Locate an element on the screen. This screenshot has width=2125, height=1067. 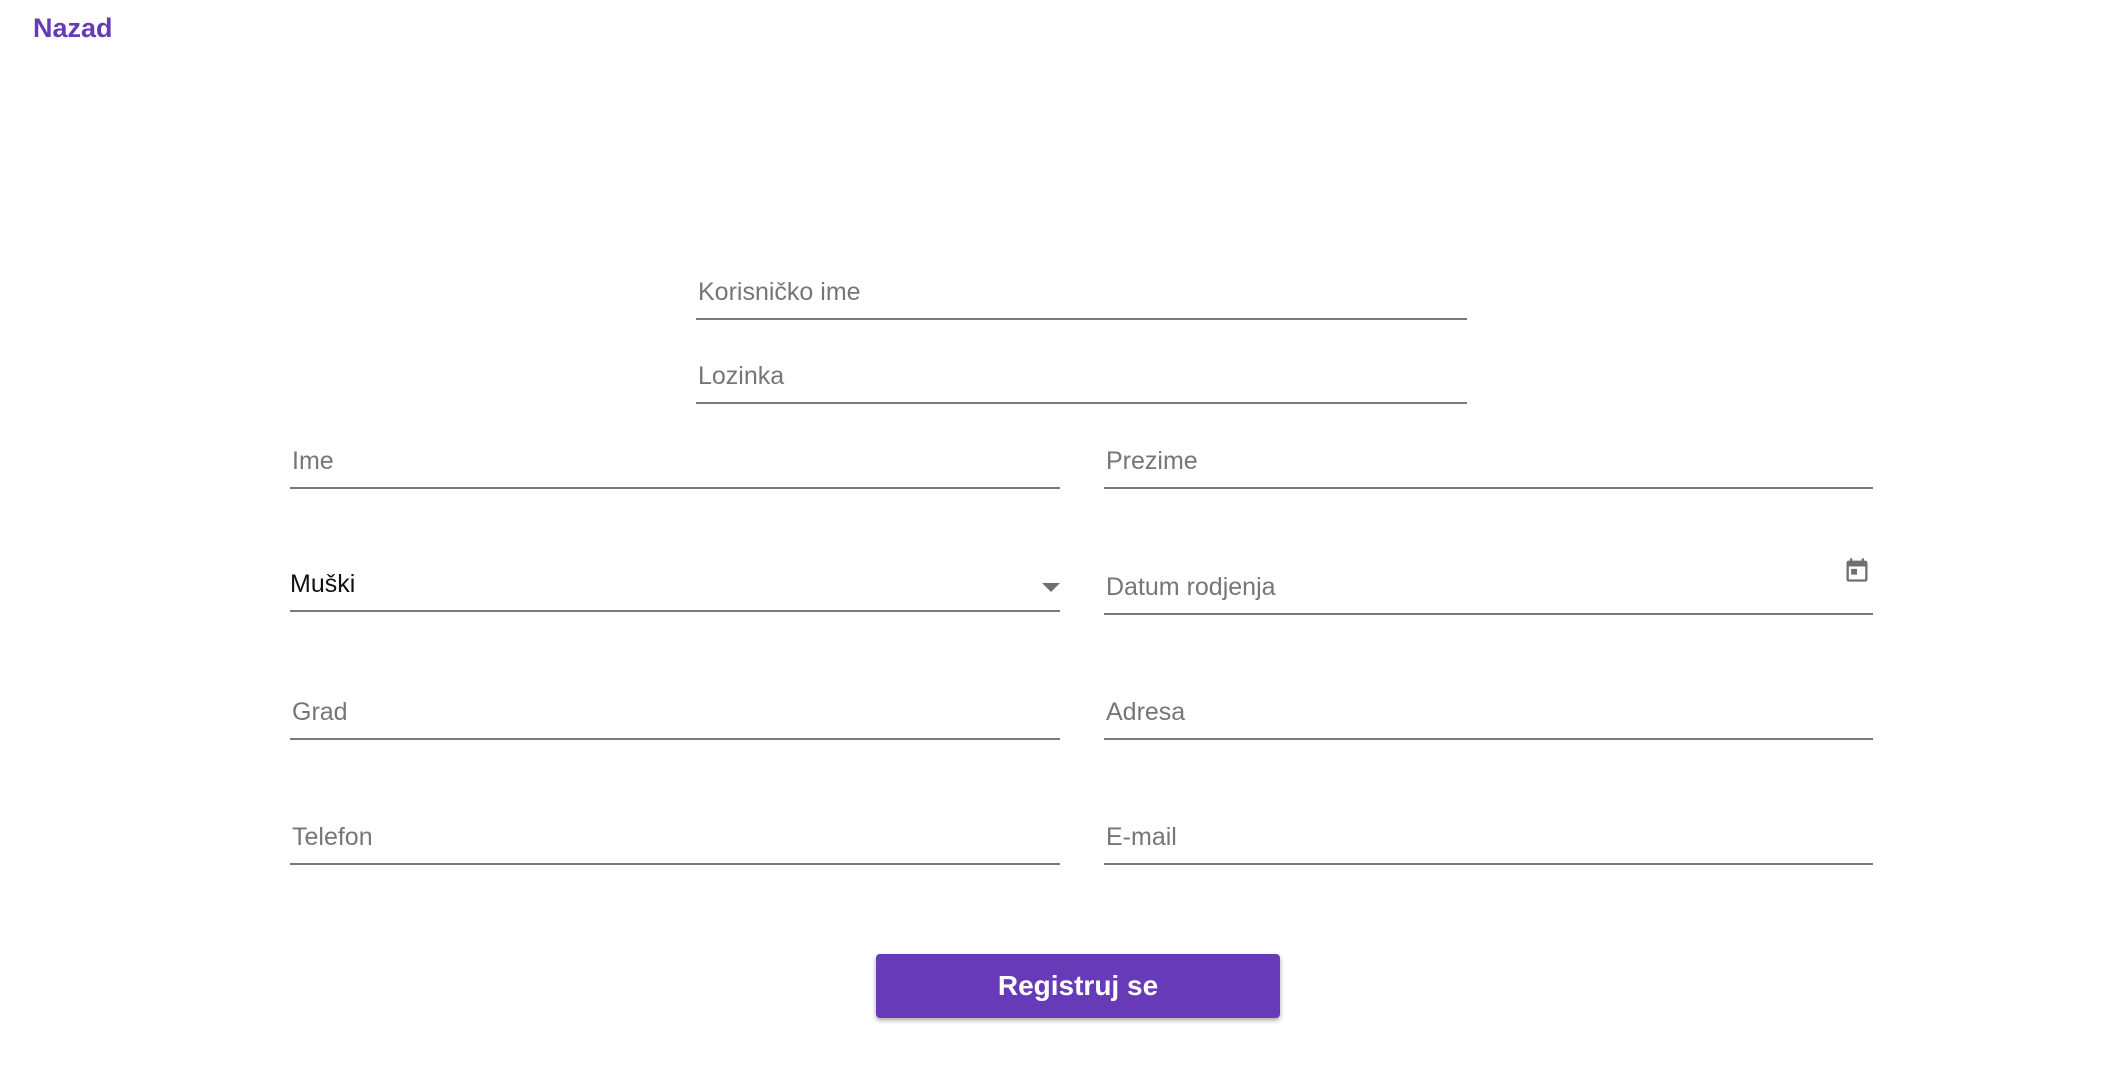
address-input is located at coordinates (1488, 712).